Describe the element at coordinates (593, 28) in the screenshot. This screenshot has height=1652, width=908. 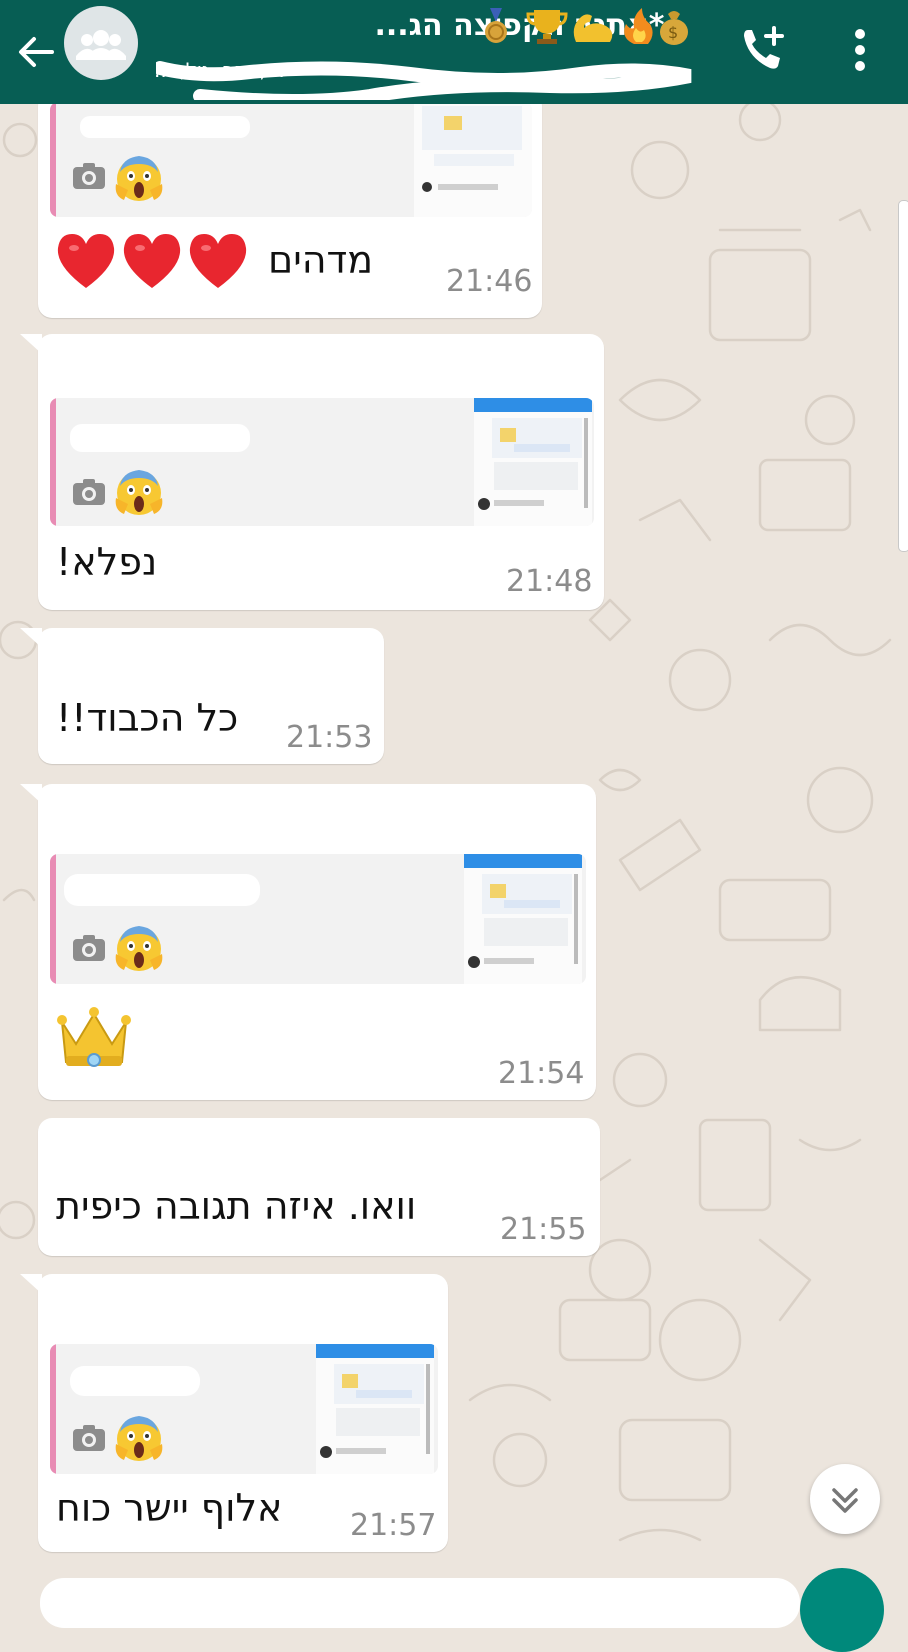
I see `flexed-biceps-icon` at that location.